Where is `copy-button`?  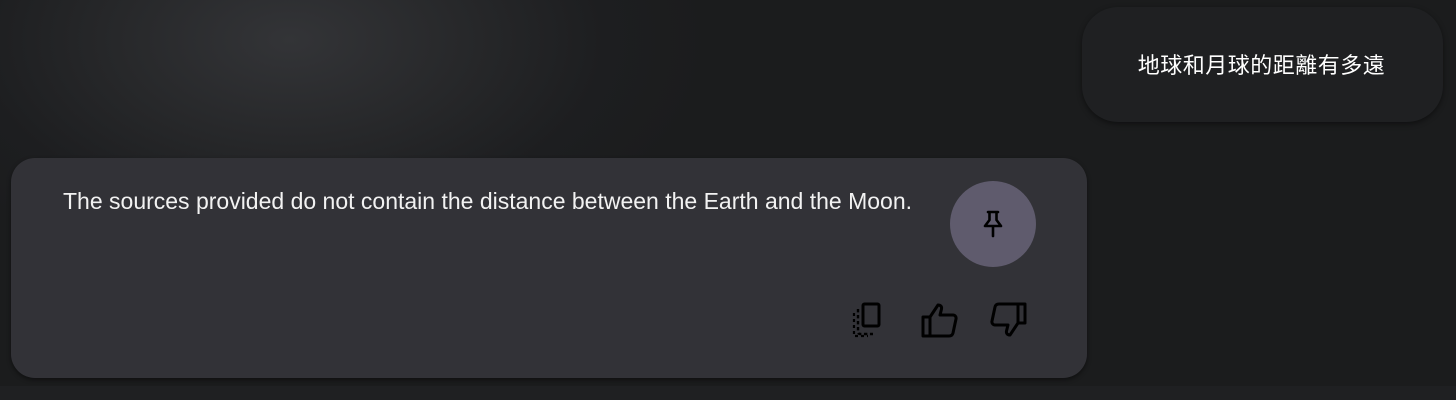 copy-button is located at coordinates (867, 320).